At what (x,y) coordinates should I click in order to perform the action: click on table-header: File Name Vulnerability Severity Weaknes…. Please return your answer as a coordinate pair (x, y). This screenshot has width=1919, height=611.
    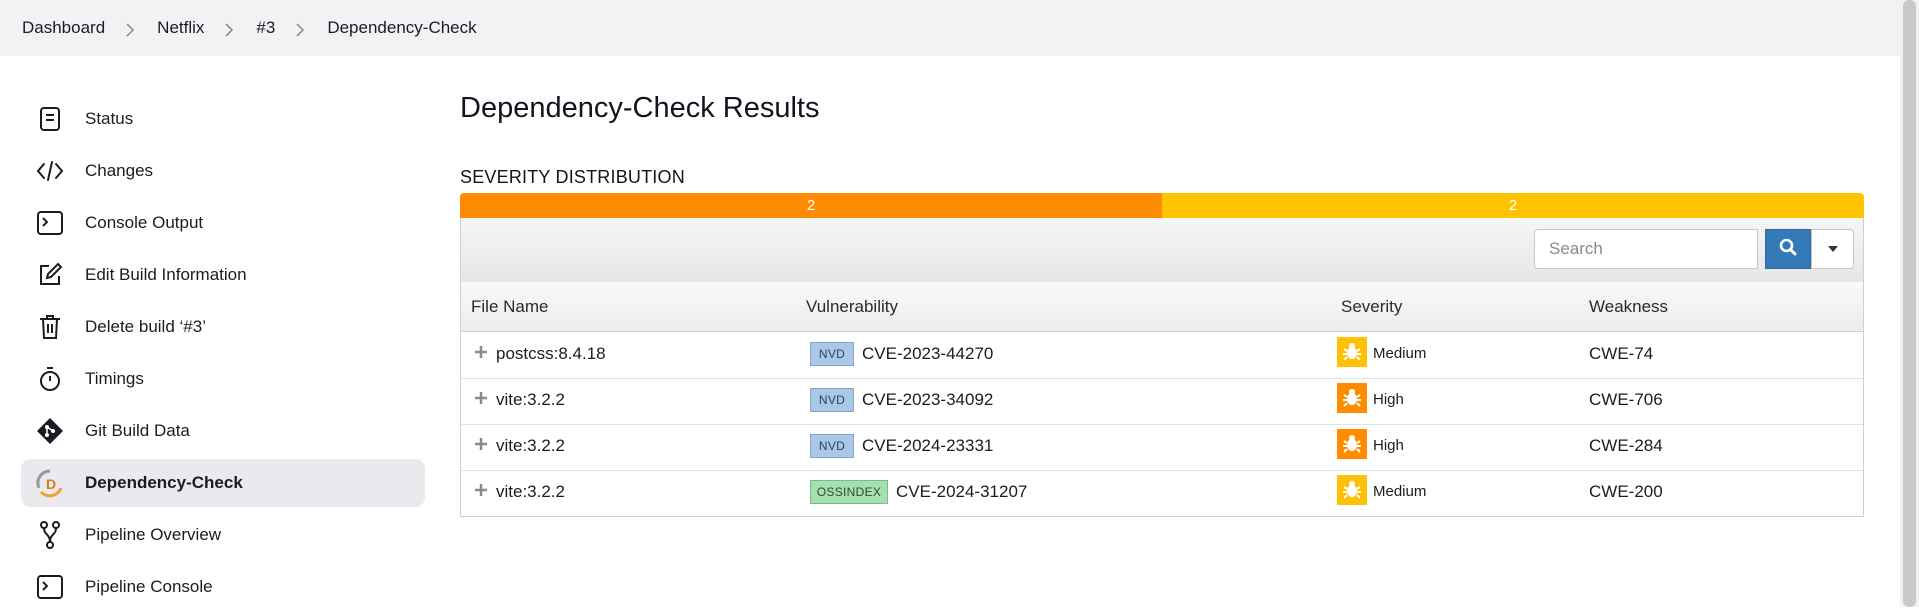
    Looking at the image, I should click on (1162, 307).